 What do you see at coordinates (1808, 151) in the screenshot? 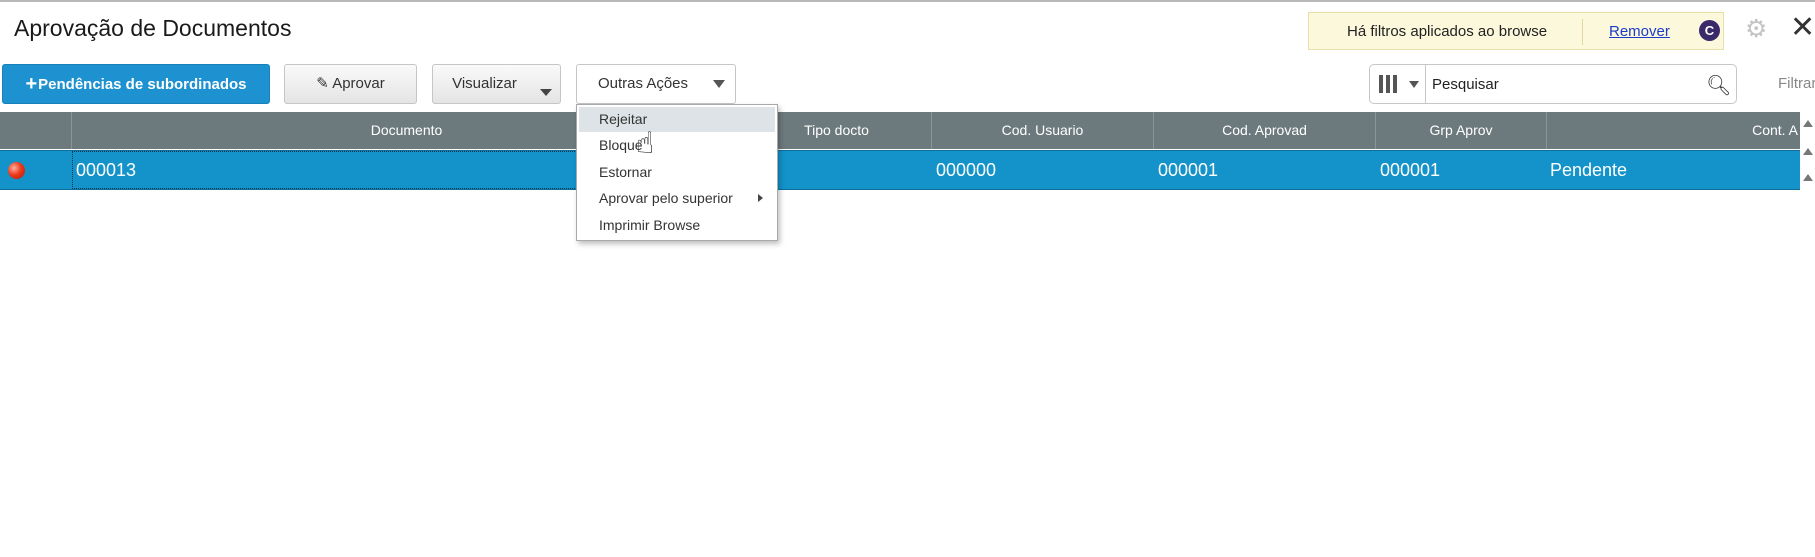
I see `scroll-page-up-icon` at bounding box center [1808, 151].